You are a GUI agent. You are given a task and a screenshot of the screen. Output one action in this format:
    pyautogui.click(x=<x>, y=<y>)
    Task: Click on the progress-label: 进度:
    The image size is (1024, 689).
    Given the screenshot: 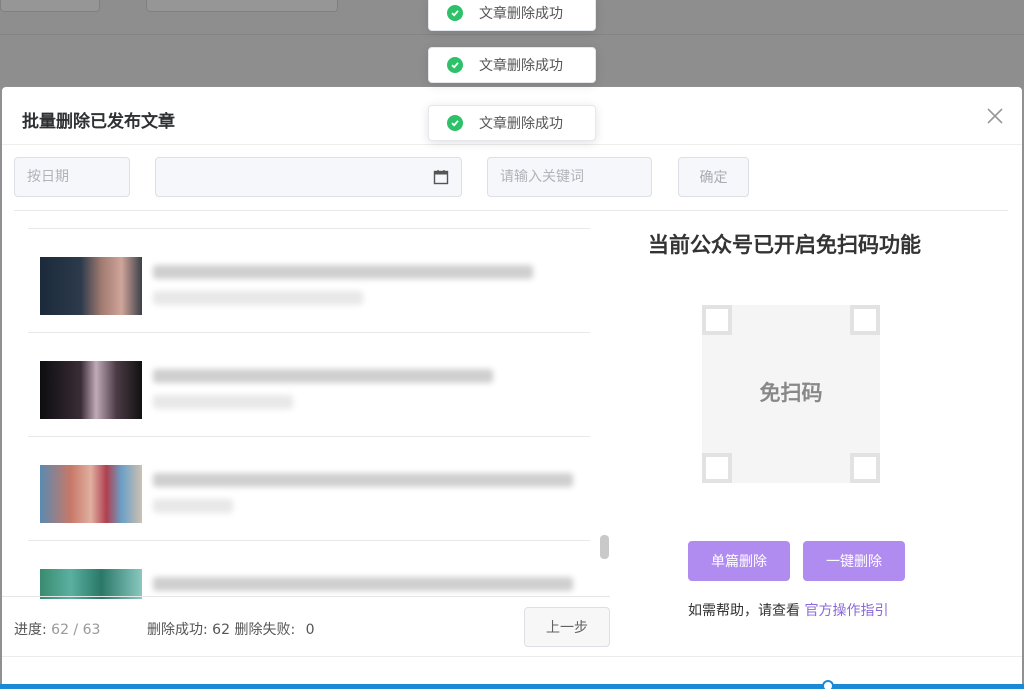 What is the action you would take?
    pyautogui.click(x=30, y=630)
    